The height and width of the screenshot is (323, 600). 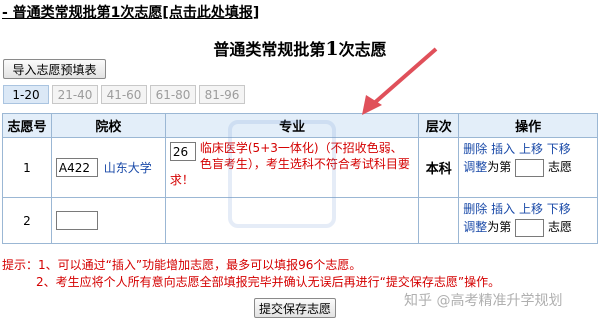 What do you see at coordinates (483, 301) in the screenshot?
I see `zhihu-watermark: 知乎 @高考精准升学规划` at bounding box center [483, 301].